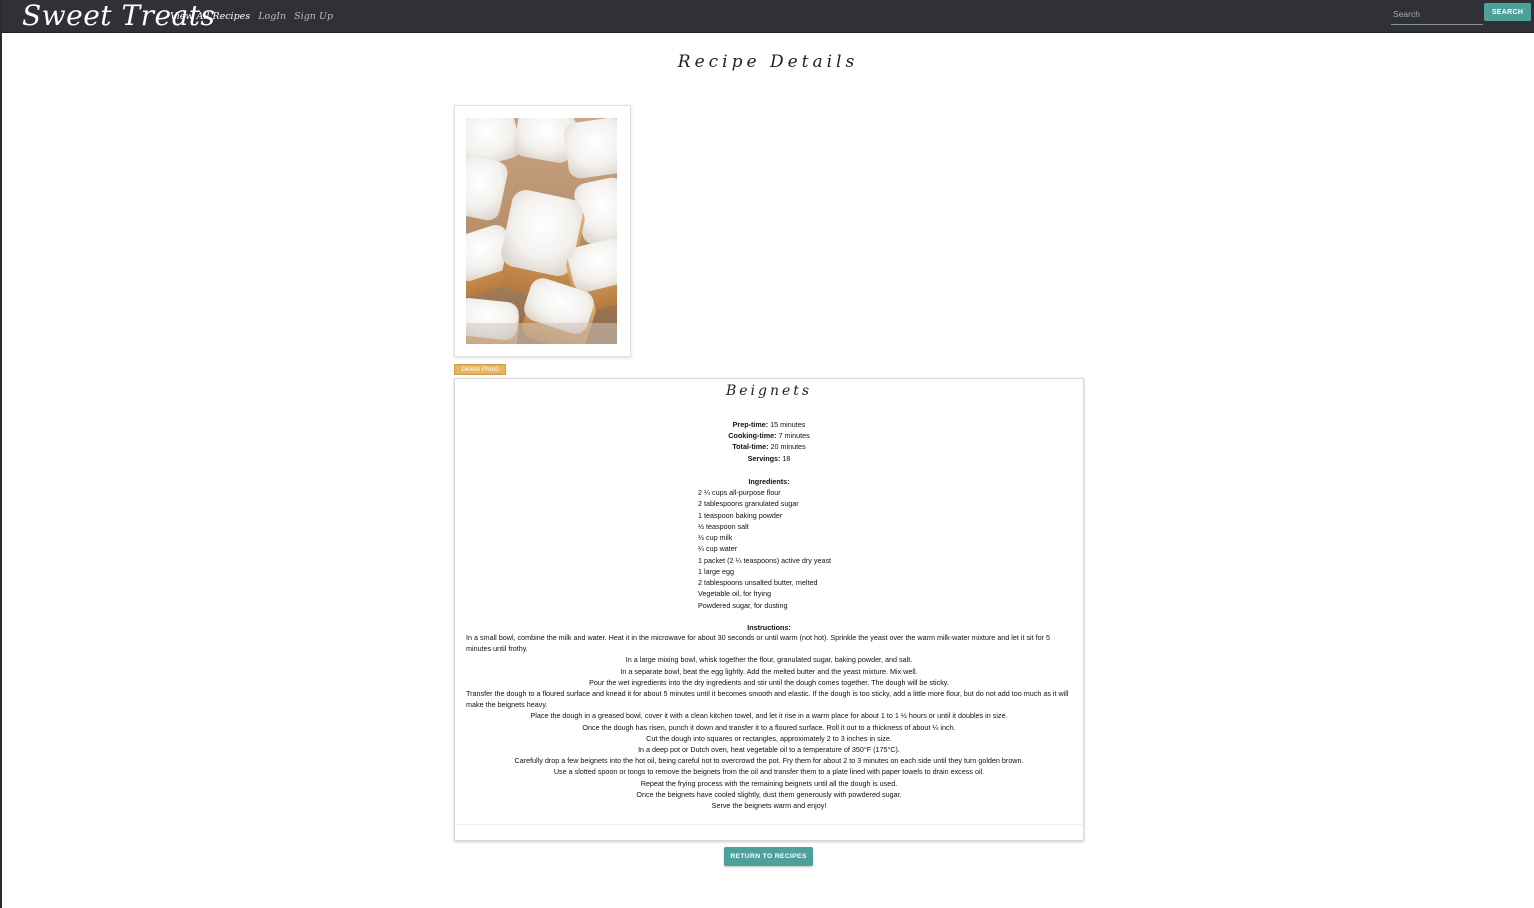 The height and width of the screenshot is (908, 1534). What do you see at coordinates (752, 436) in the screenshot?
I see `cook-time-label: Cooking-time:` at bounding box center [752, 436].